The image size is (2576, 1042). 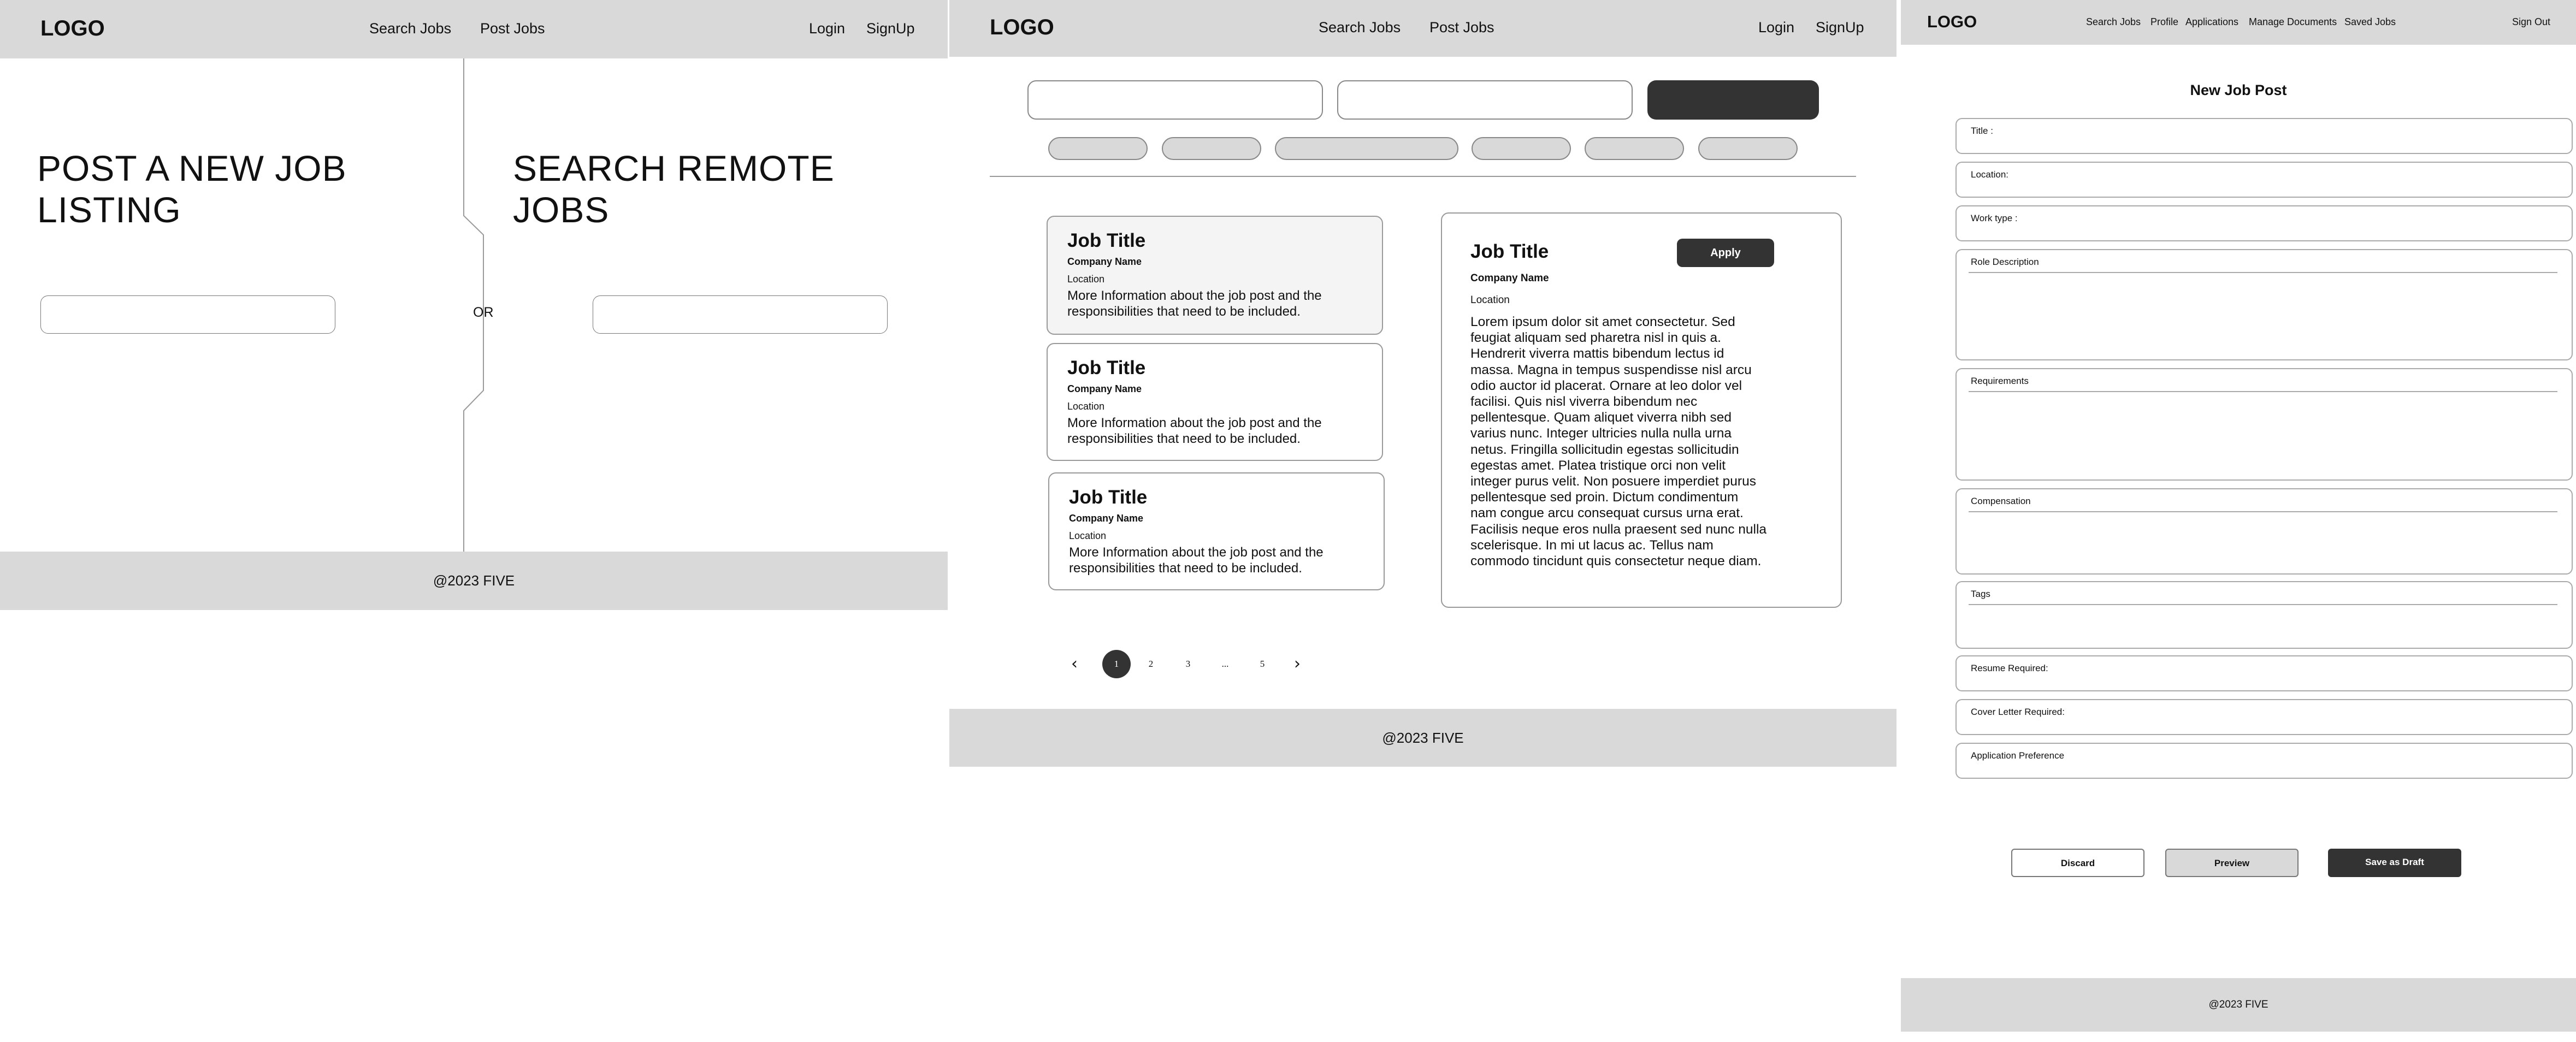 I want to click on chevron-left-icon: ‹, so click(x=1074, y=664).